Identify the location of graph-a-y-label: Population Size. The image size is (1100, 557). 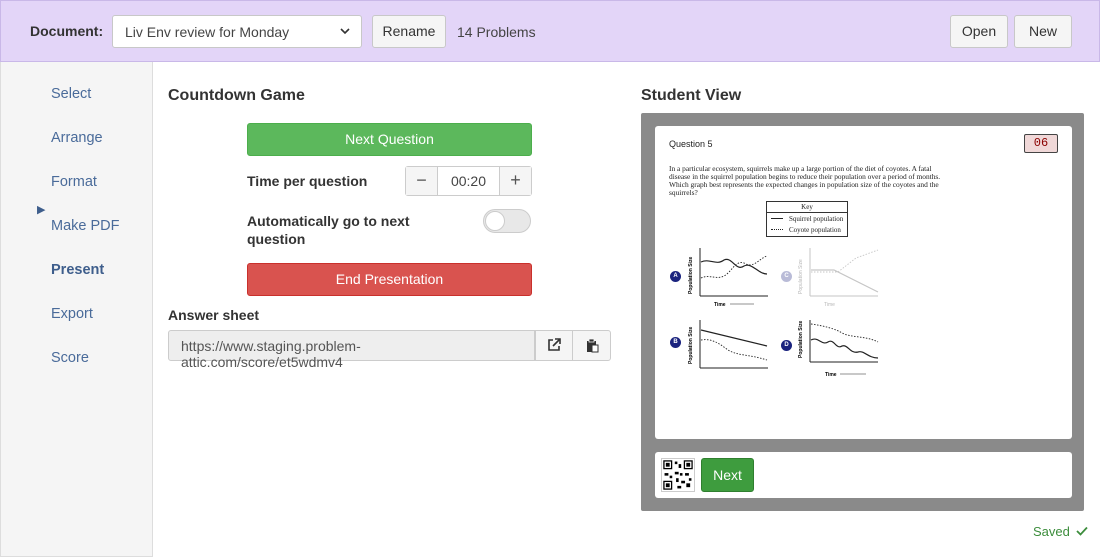
(691, 275).